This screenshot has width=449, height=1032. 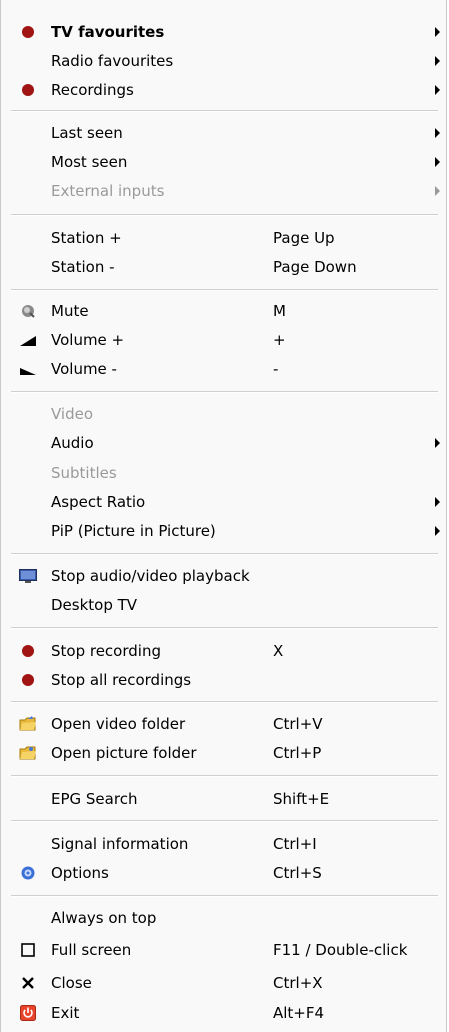 I want to click on menu-item-volume-up: Volume + +, so click(x=224, y=340).